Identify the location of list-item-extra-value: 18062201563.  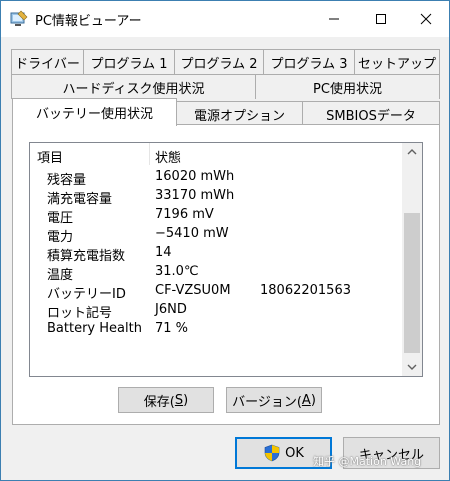
(305, 290).